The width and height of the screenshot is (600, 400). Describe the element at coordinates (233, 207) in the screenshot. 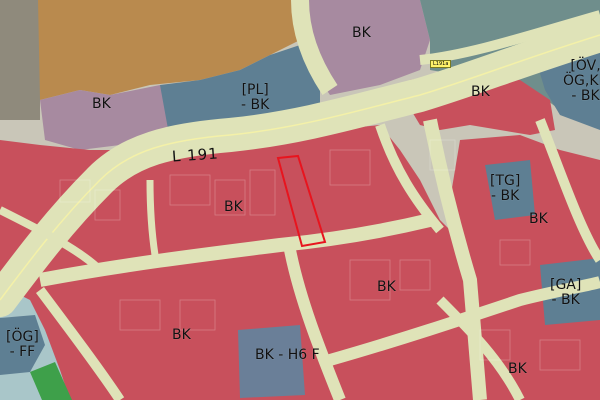

I see `zone-label-bk-central: BK` at that location.